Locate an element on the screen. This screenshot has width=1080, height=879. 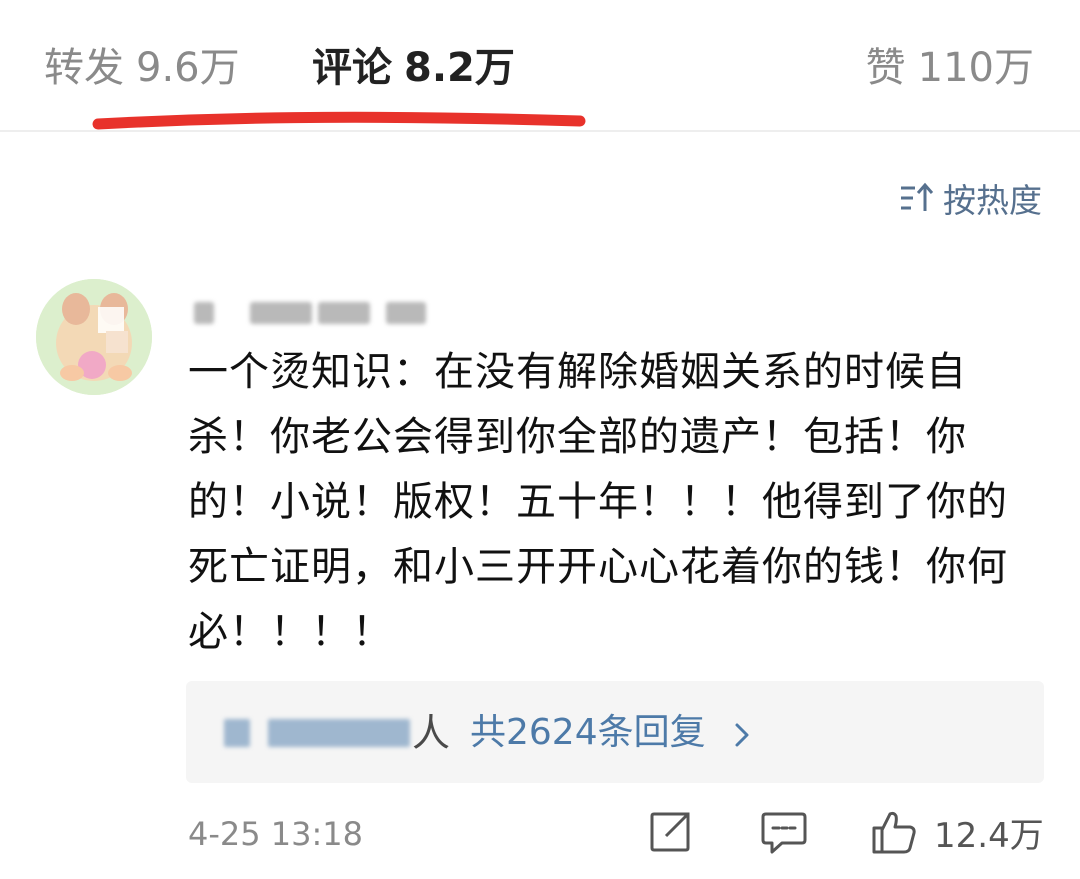
avatar-image is located at coordinates (94, 337).